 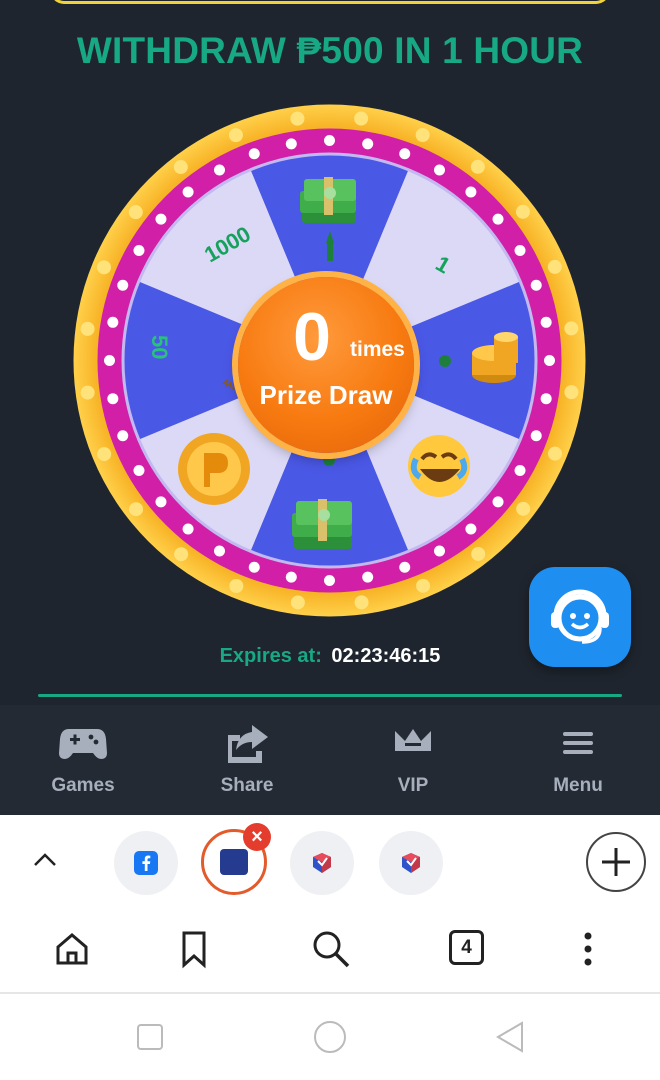 What do you see at coordinates (159, 347) in the screenshot?
I see `segment-label-50: 50` at bounding box center [159, 347].